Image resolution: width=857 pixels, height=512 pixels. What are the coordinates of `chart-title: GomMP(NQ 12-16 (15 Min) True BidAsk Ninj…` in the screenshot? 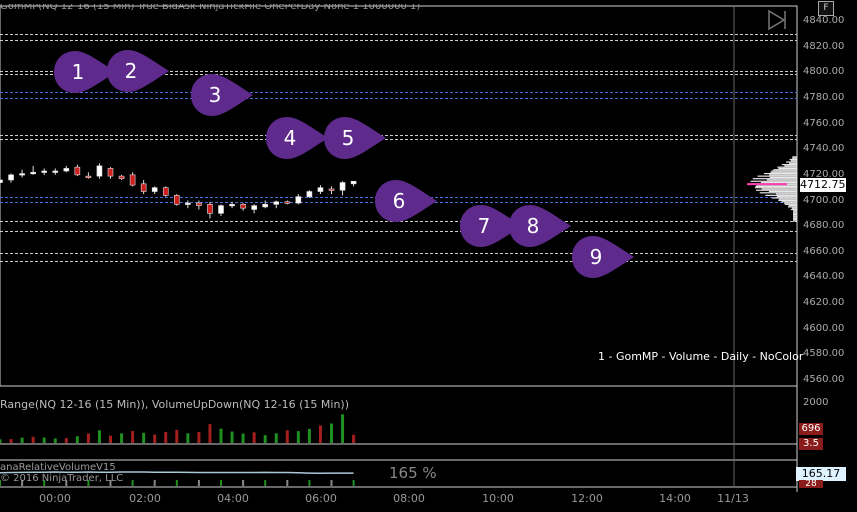 It's located at (210, 8).